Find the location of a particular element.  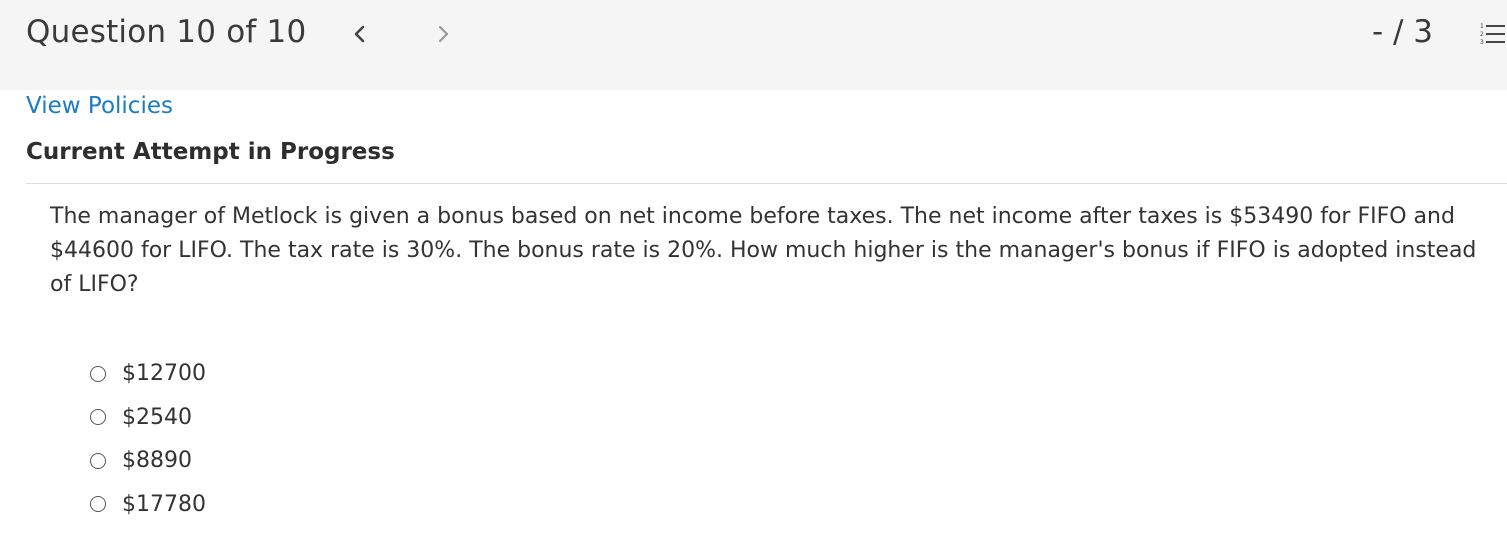

svg-text: 1 is located at coordinates (1482, 26).